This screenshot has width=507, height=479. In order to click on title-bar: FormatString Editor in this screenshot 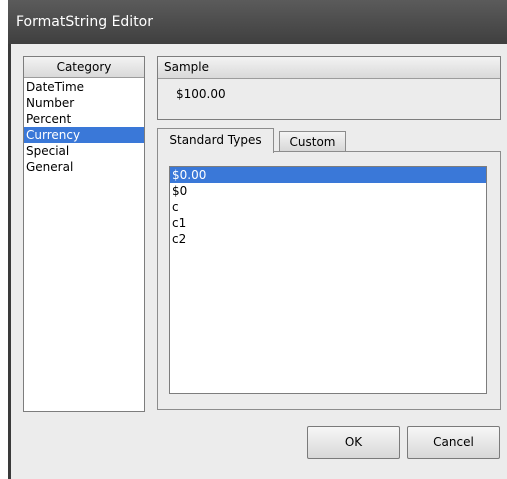, I will do `click(257, 22)`.